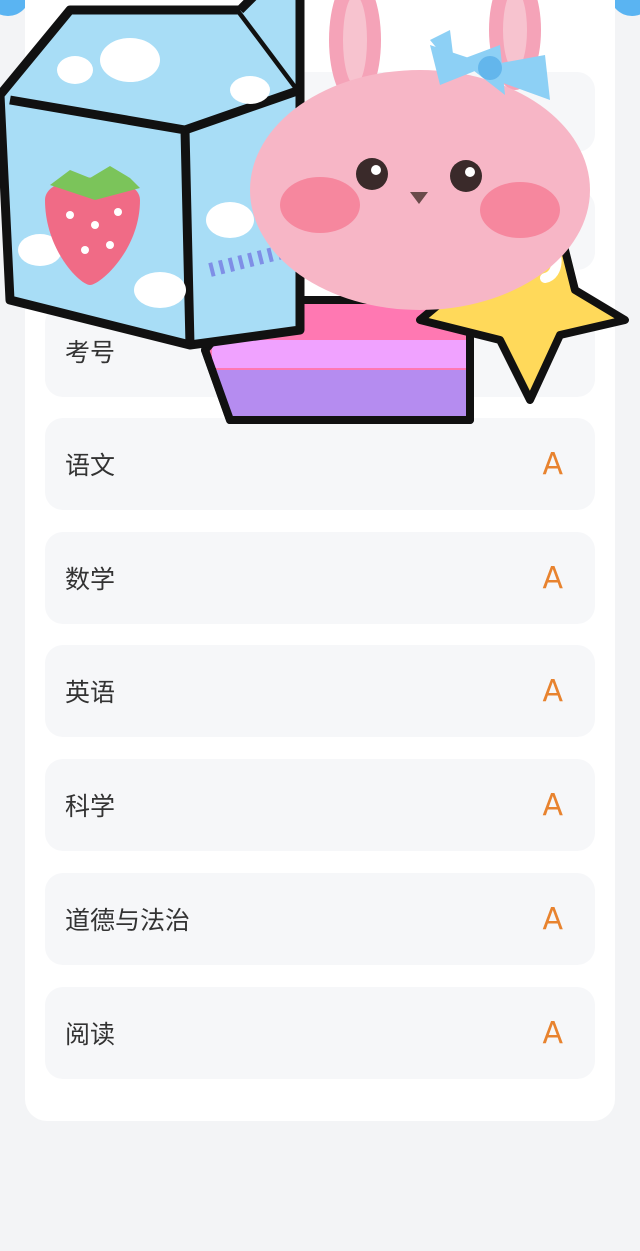 The height and width of the screenshot is (1251, 640). What do you see at coordinates (320, 691) in the screenshot?
I see `row-english: 英语 A` at bounding box center [320, 691].